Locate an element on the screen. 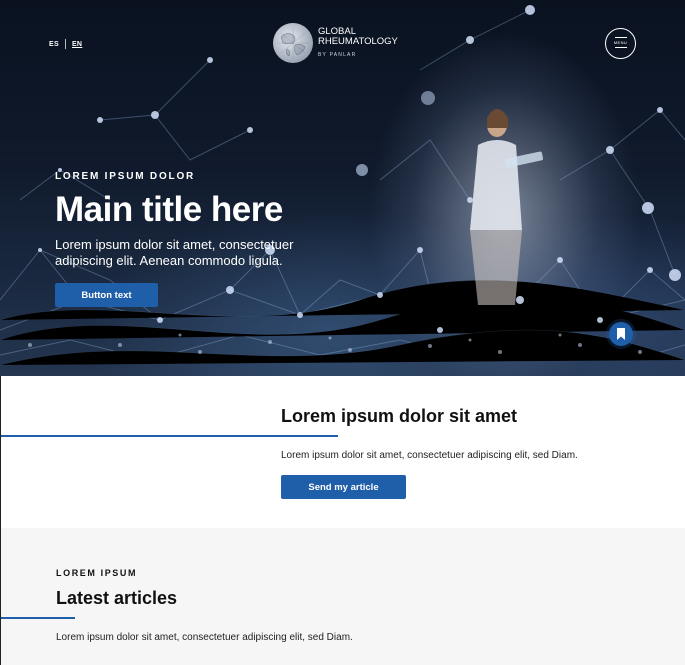  bookmark-button is located at coordinates (621, 334).